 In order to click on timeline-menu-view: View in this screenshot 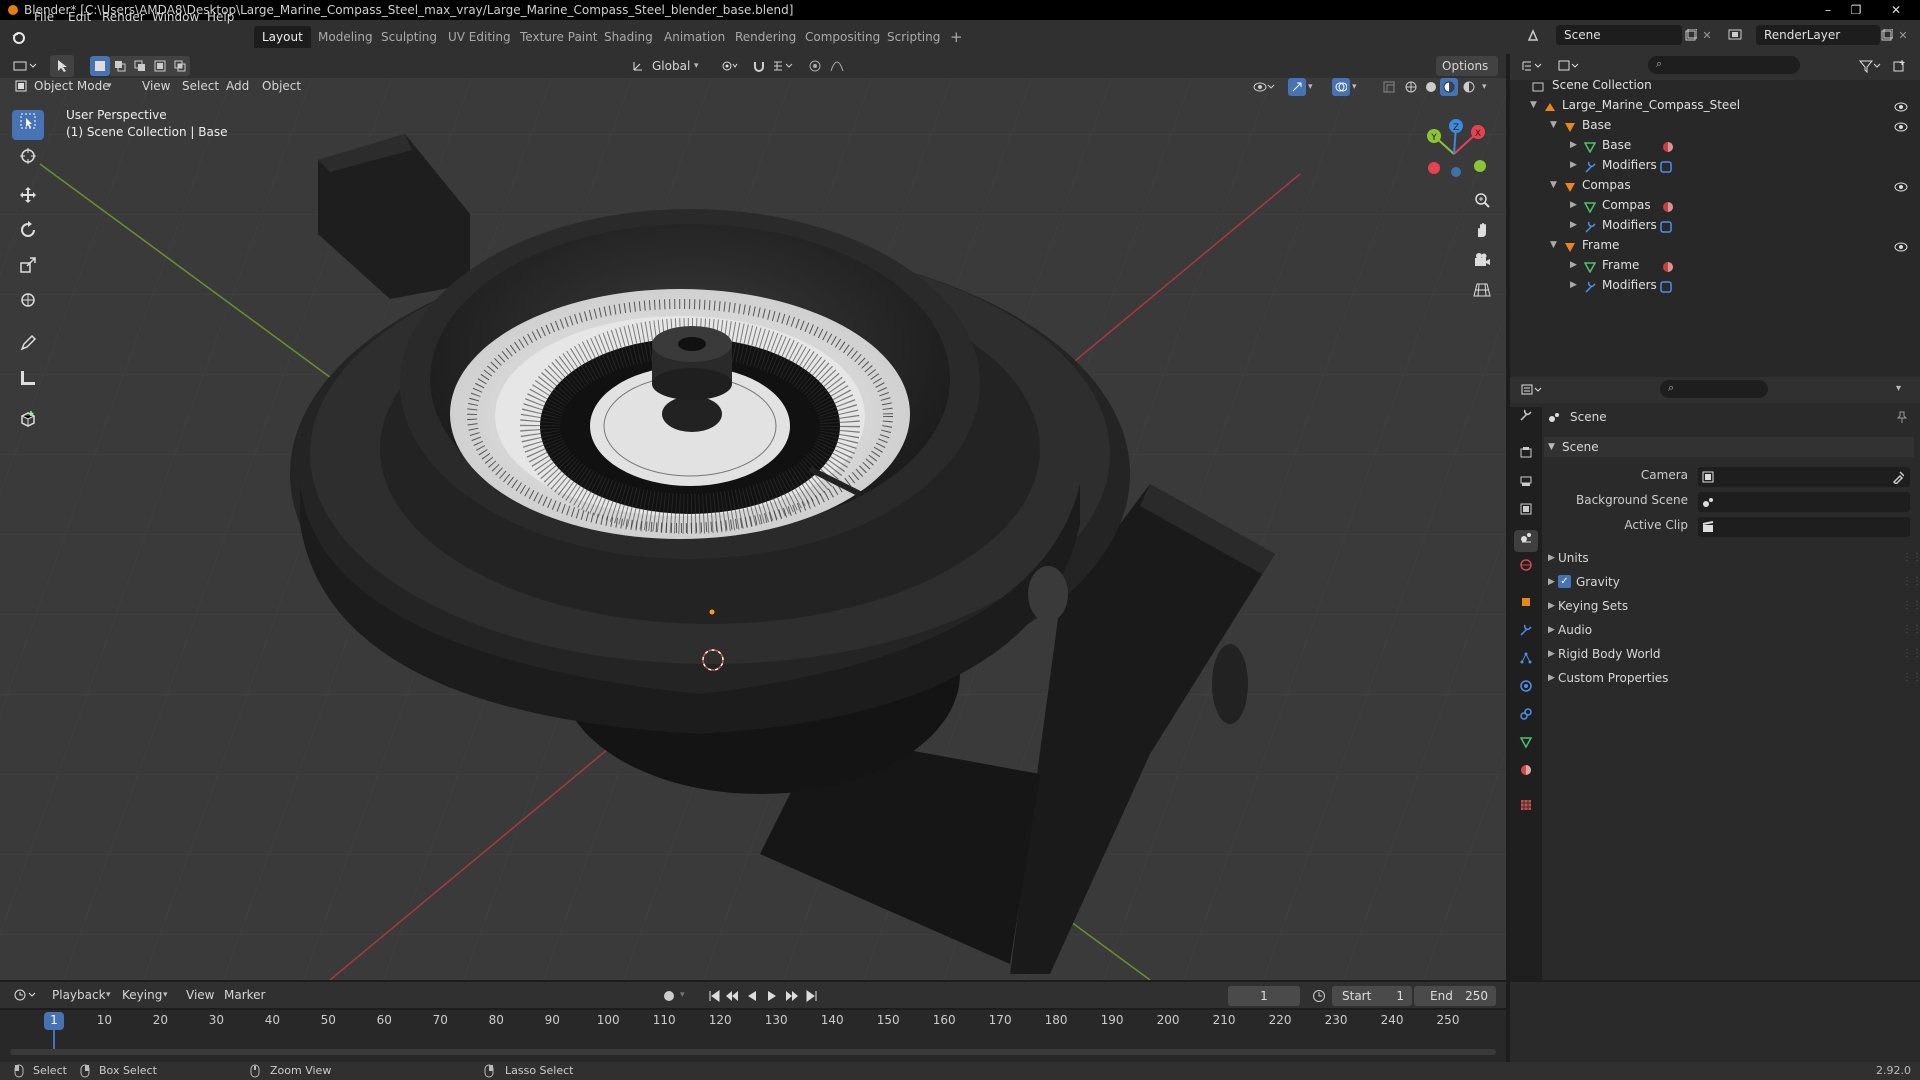, I will do `click(200, 995)`.